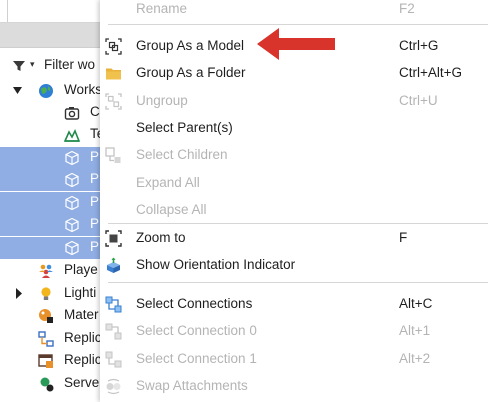  Describe the element at coordinates (113, 304) in the screenshot. I see `select-connections-icon` at that location.